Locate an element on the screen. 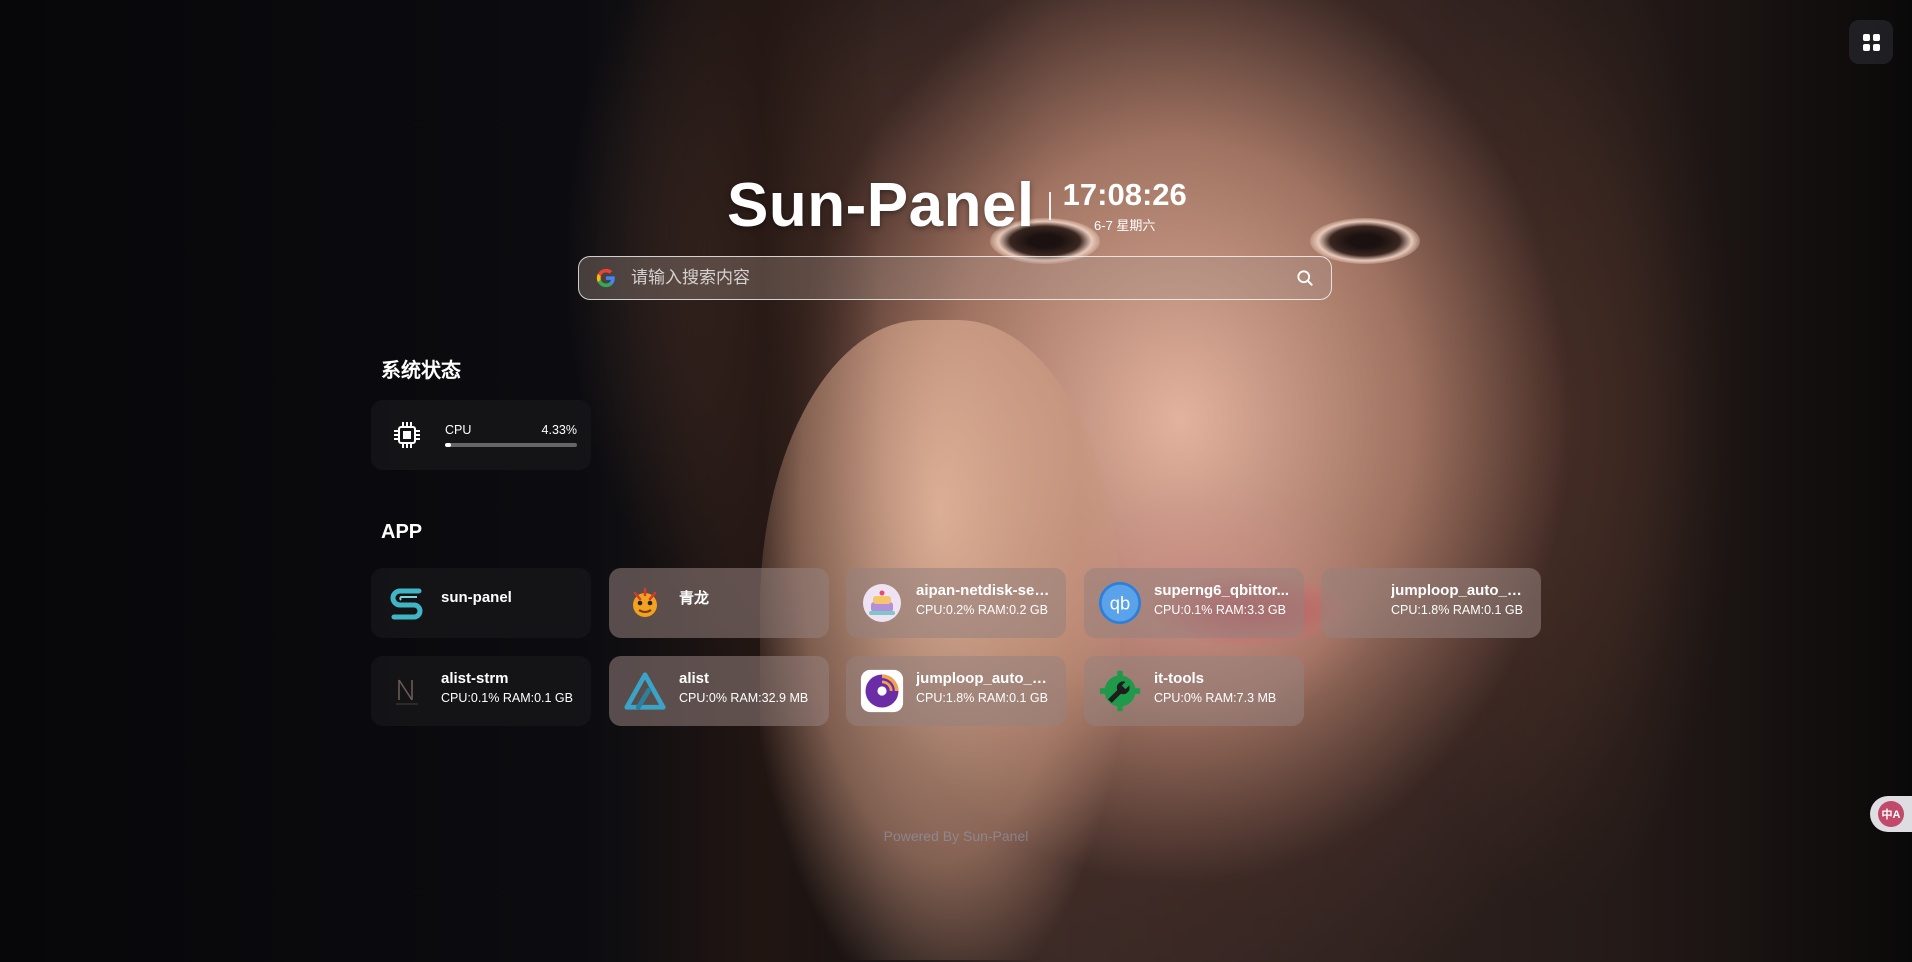 This screenshot has width=1912, height=962. rss-disc-icon is located at coordinates (882, 691).